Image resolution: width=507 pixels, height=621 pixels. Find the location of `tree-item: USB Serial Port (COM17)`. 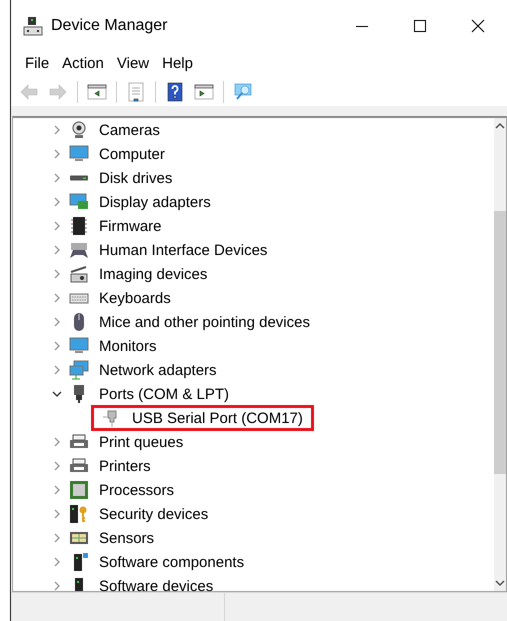

tree-item: USB Serial Port (COM17) is located at coordinates (217, 418).